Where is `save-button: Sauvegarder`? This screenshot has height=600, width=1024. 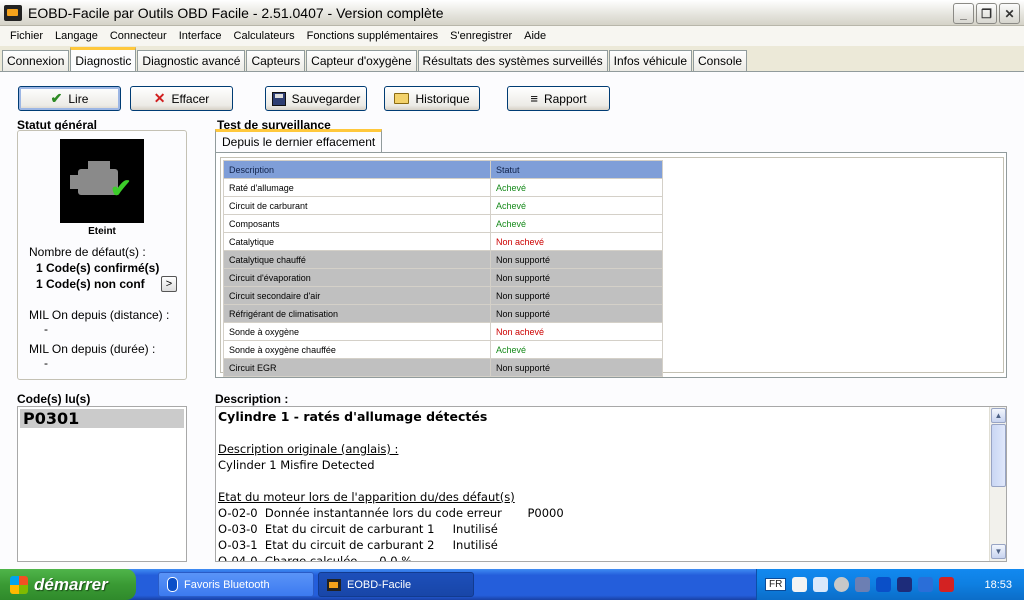 save-button: Sauvegarder is located at coordinates (316, 98).